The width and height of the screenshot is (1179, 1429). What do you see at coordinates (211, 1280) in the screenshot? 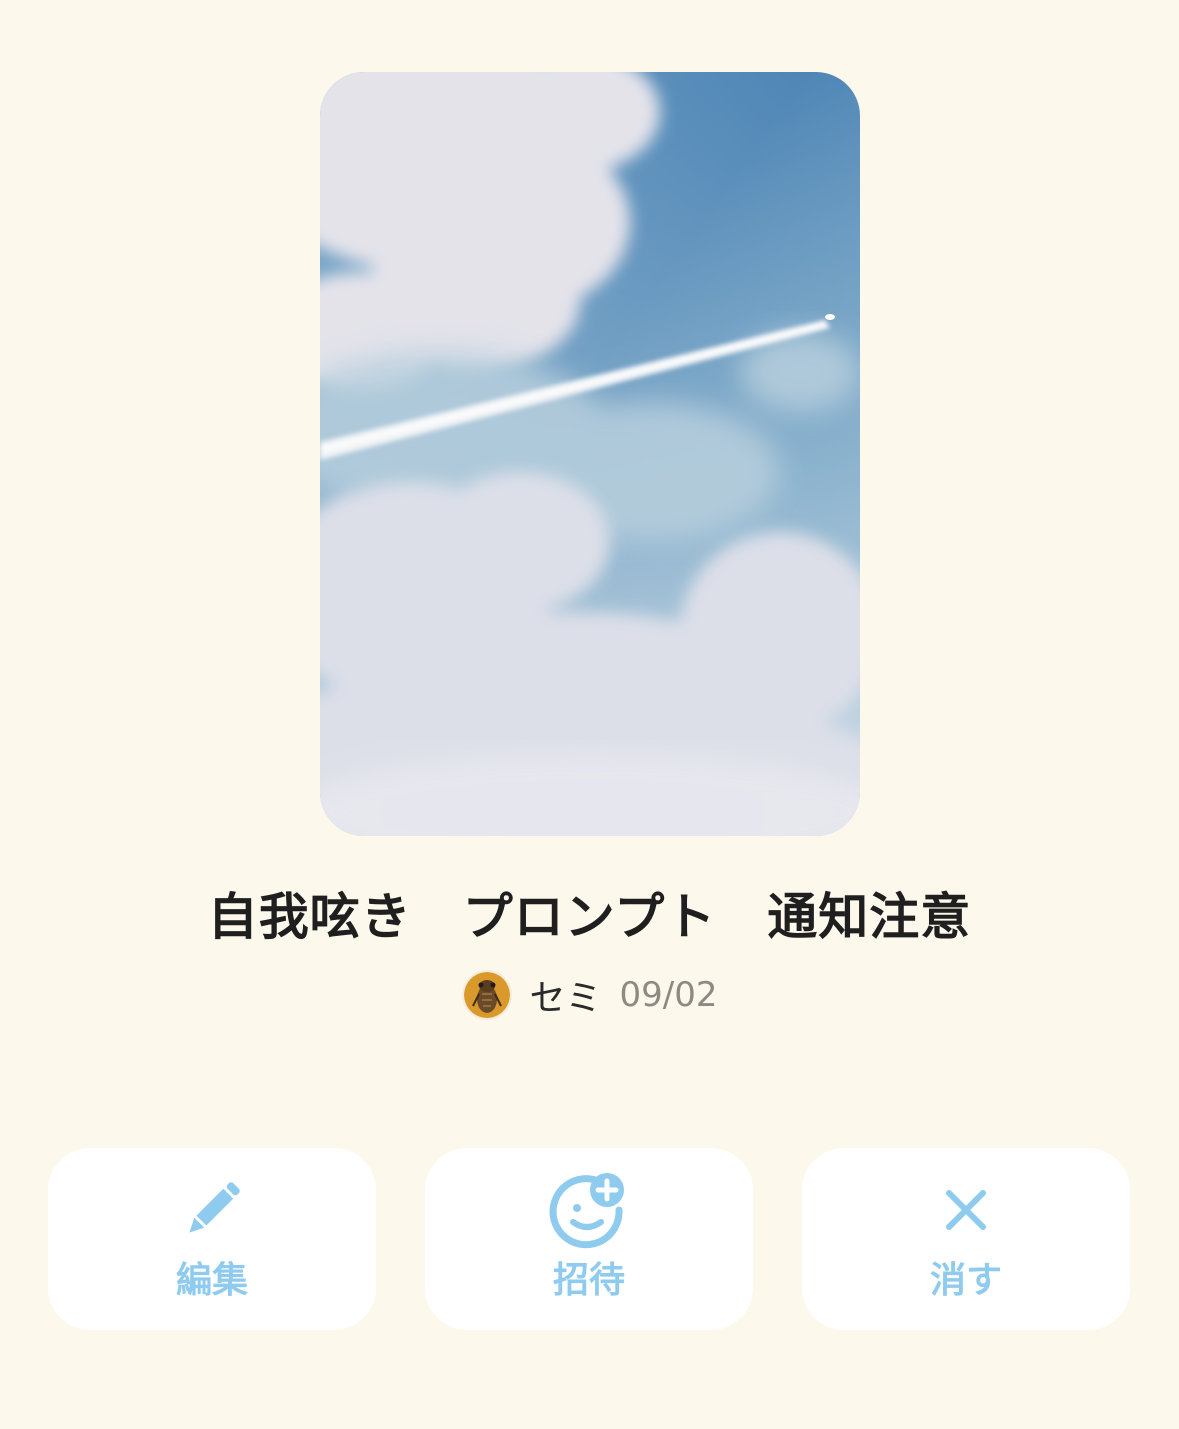
I see `edit-label: 編集` at bounding box center [211, 1280].